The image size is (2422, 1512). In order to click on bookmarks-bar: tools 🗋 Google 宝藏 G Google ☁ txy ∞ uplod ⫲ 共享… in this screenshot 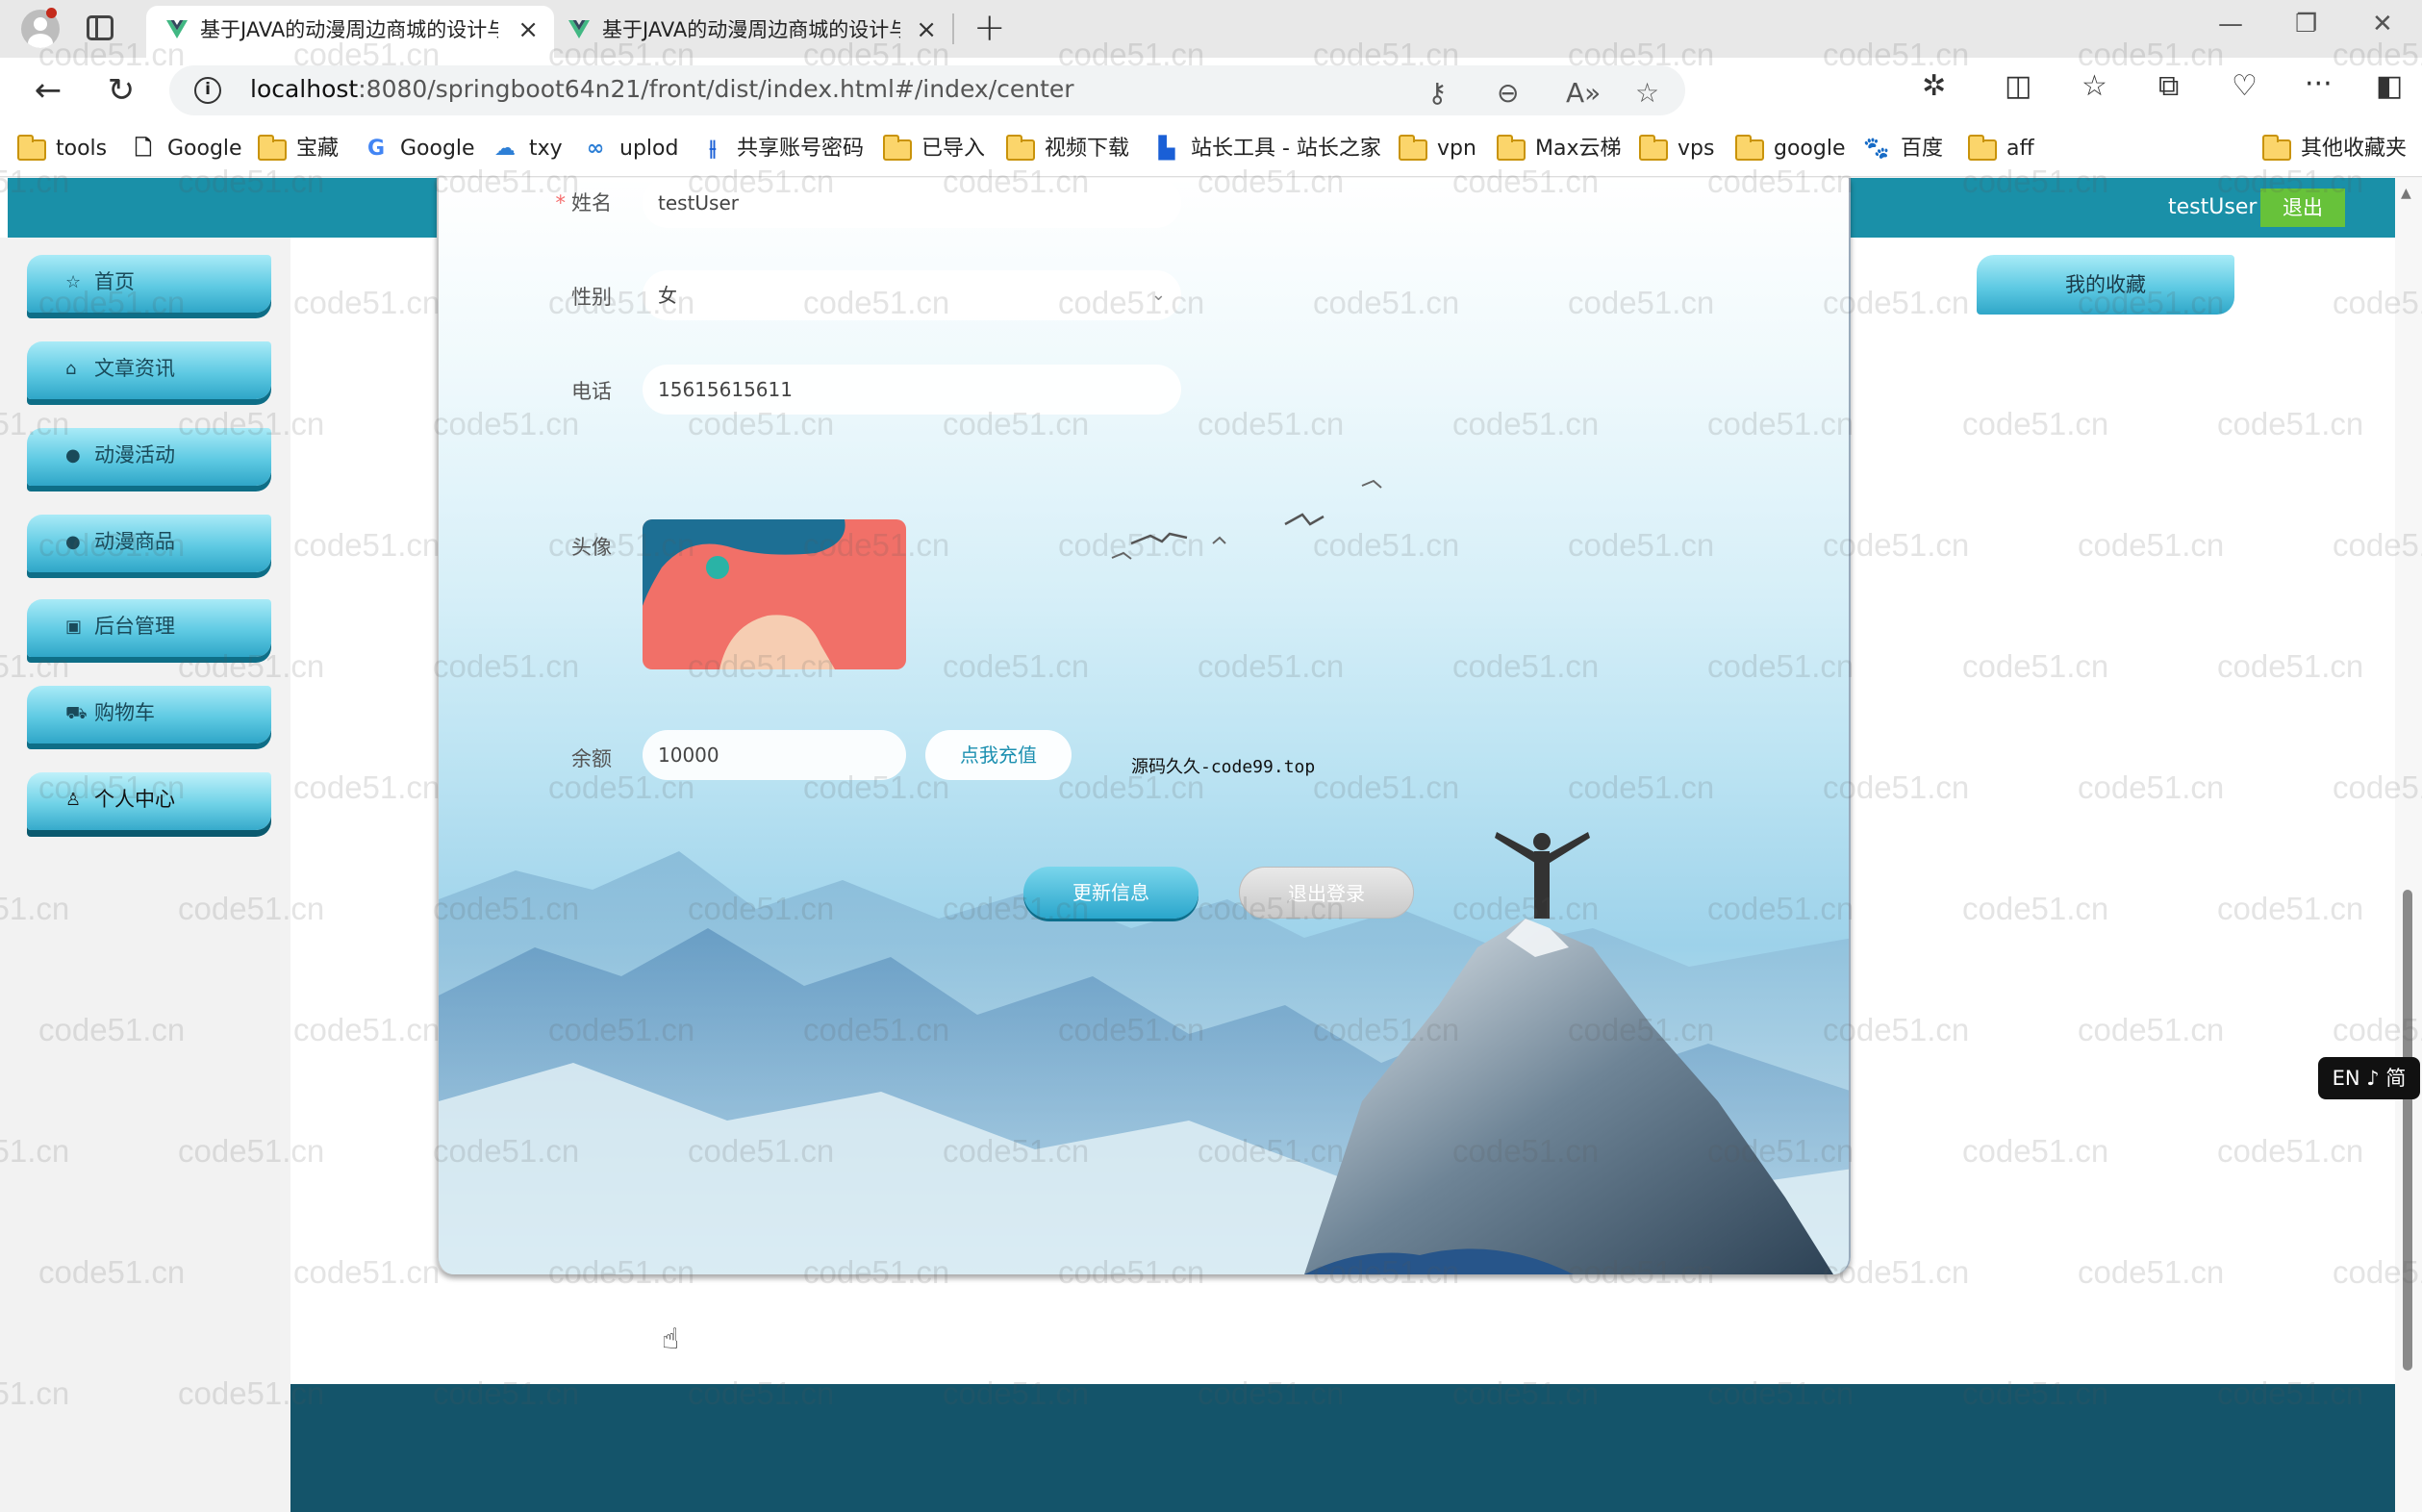, I will do `click(1211, 150)`.